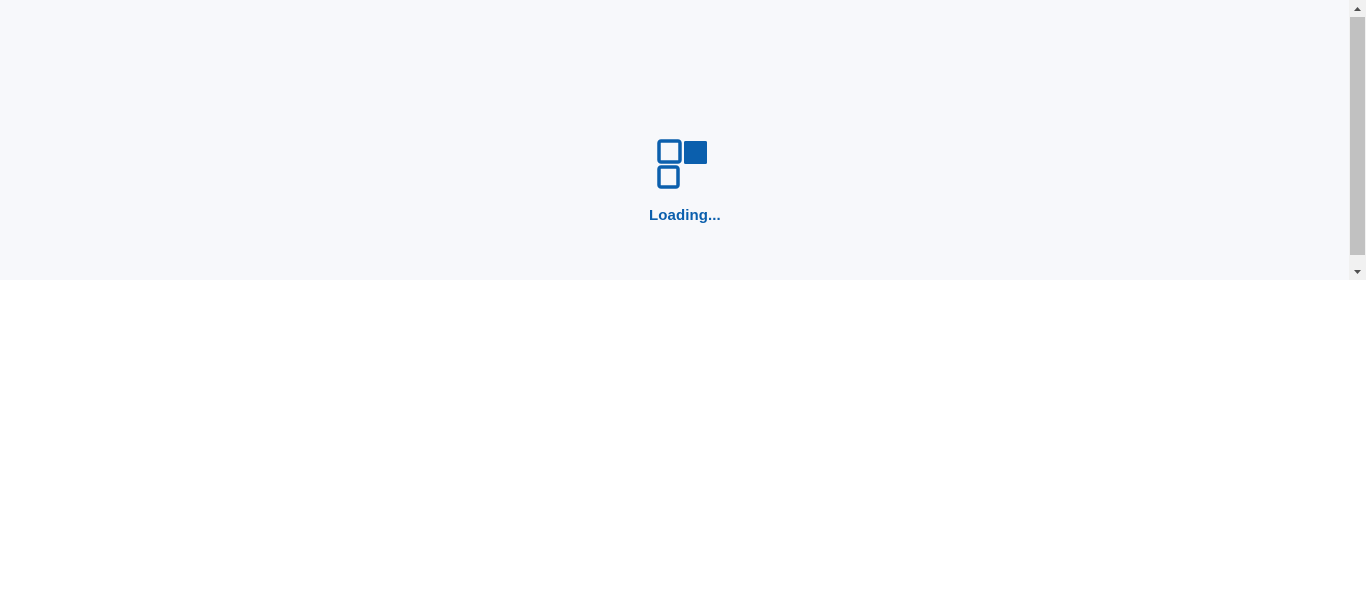 This screenshot has height=613, width=1366. Describe the element at coordinates (668, 177) in the screenshot. I see `loader-square-bottom-left` at that location.